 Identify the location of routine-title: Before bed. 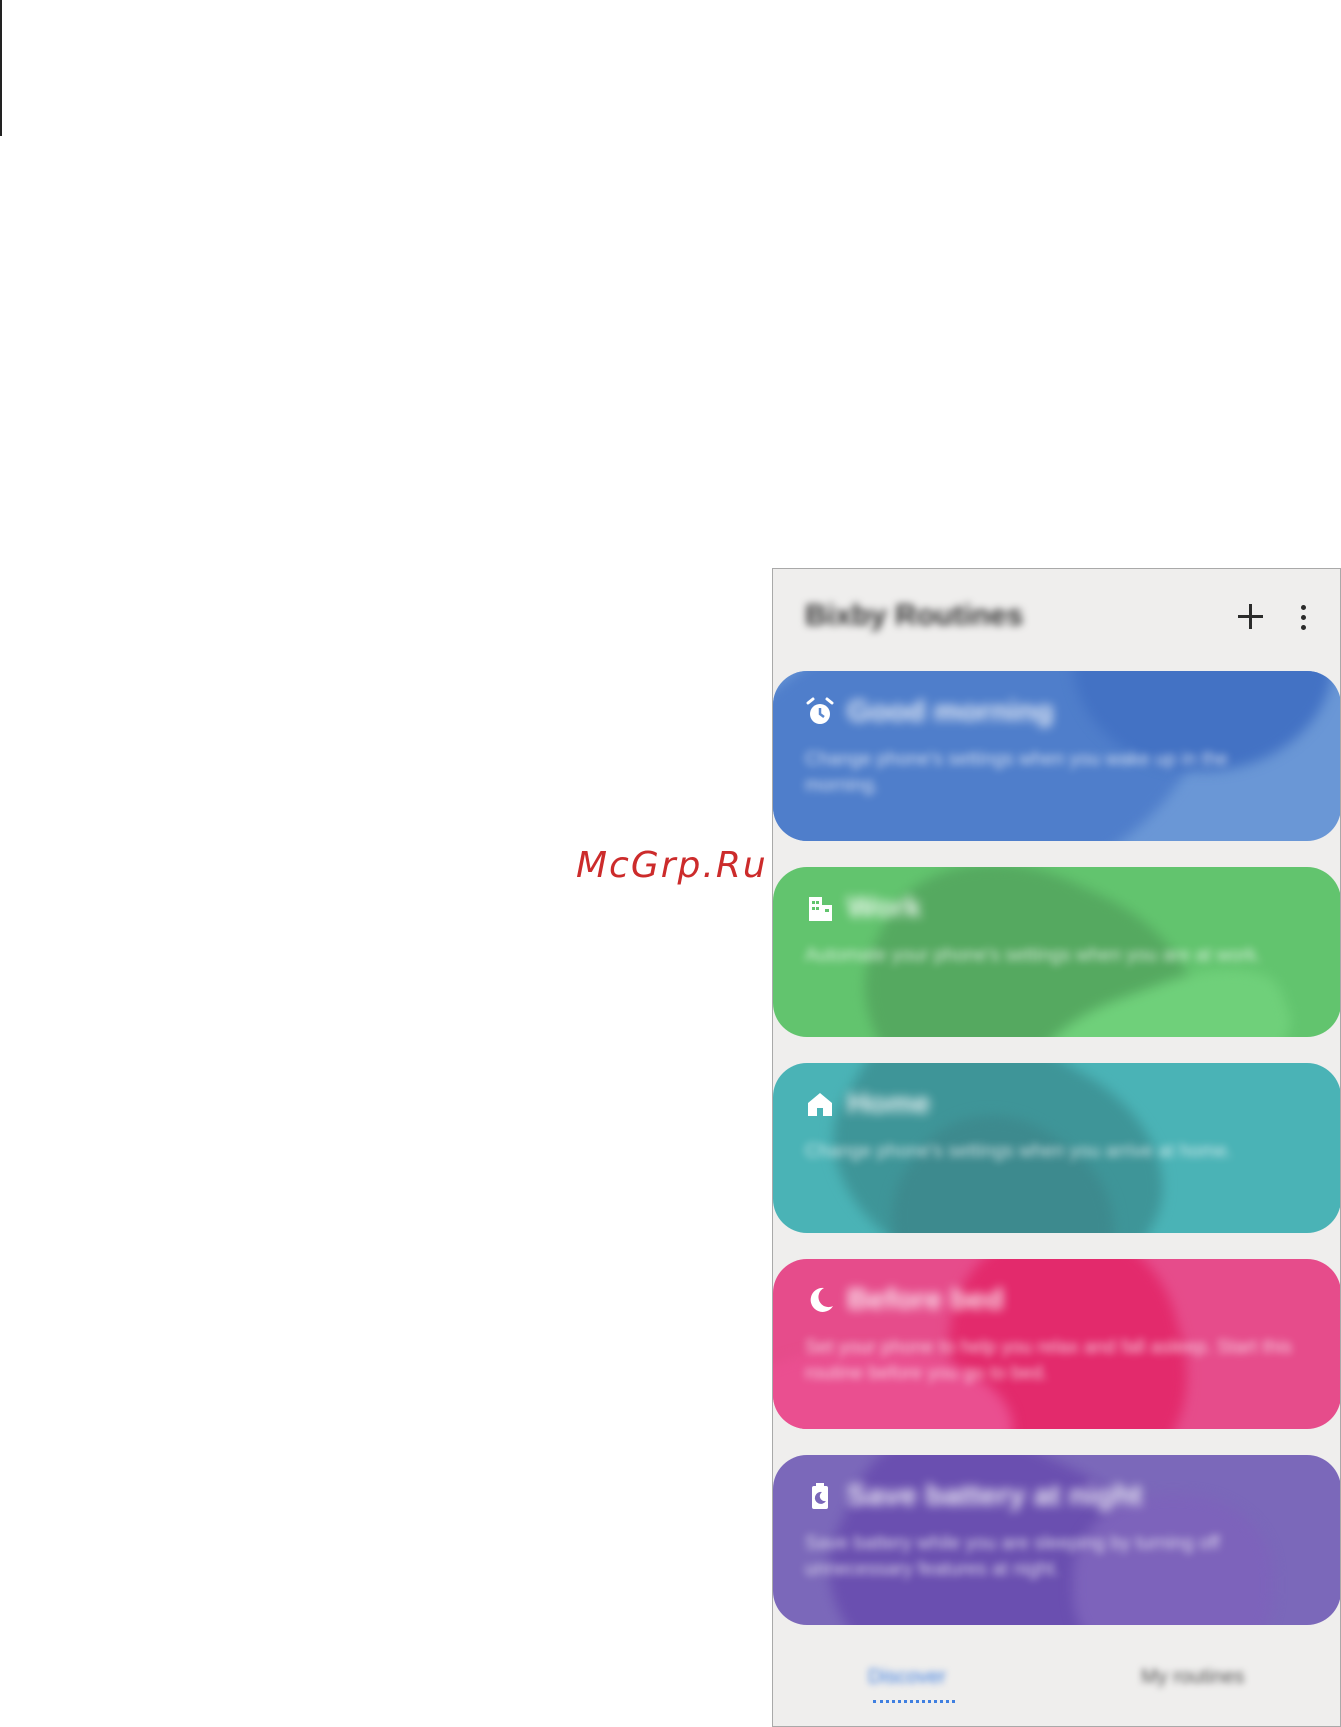
(925, 1299).